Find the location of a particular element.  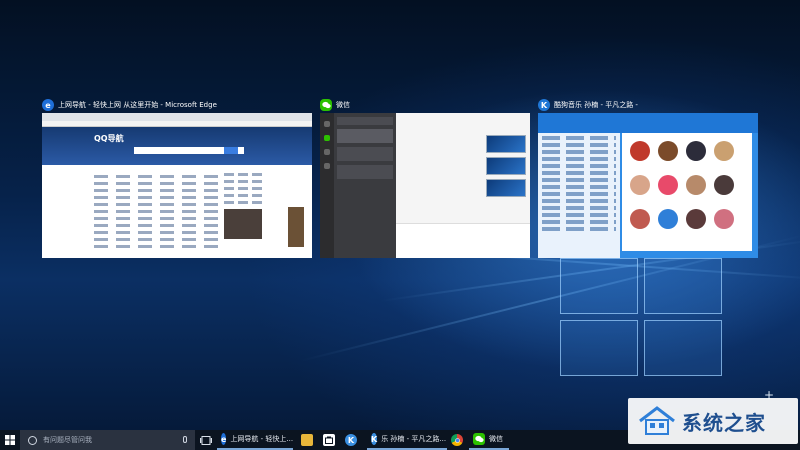

window-thumbnail: QQ导航 is located at coordinates (177, 185).